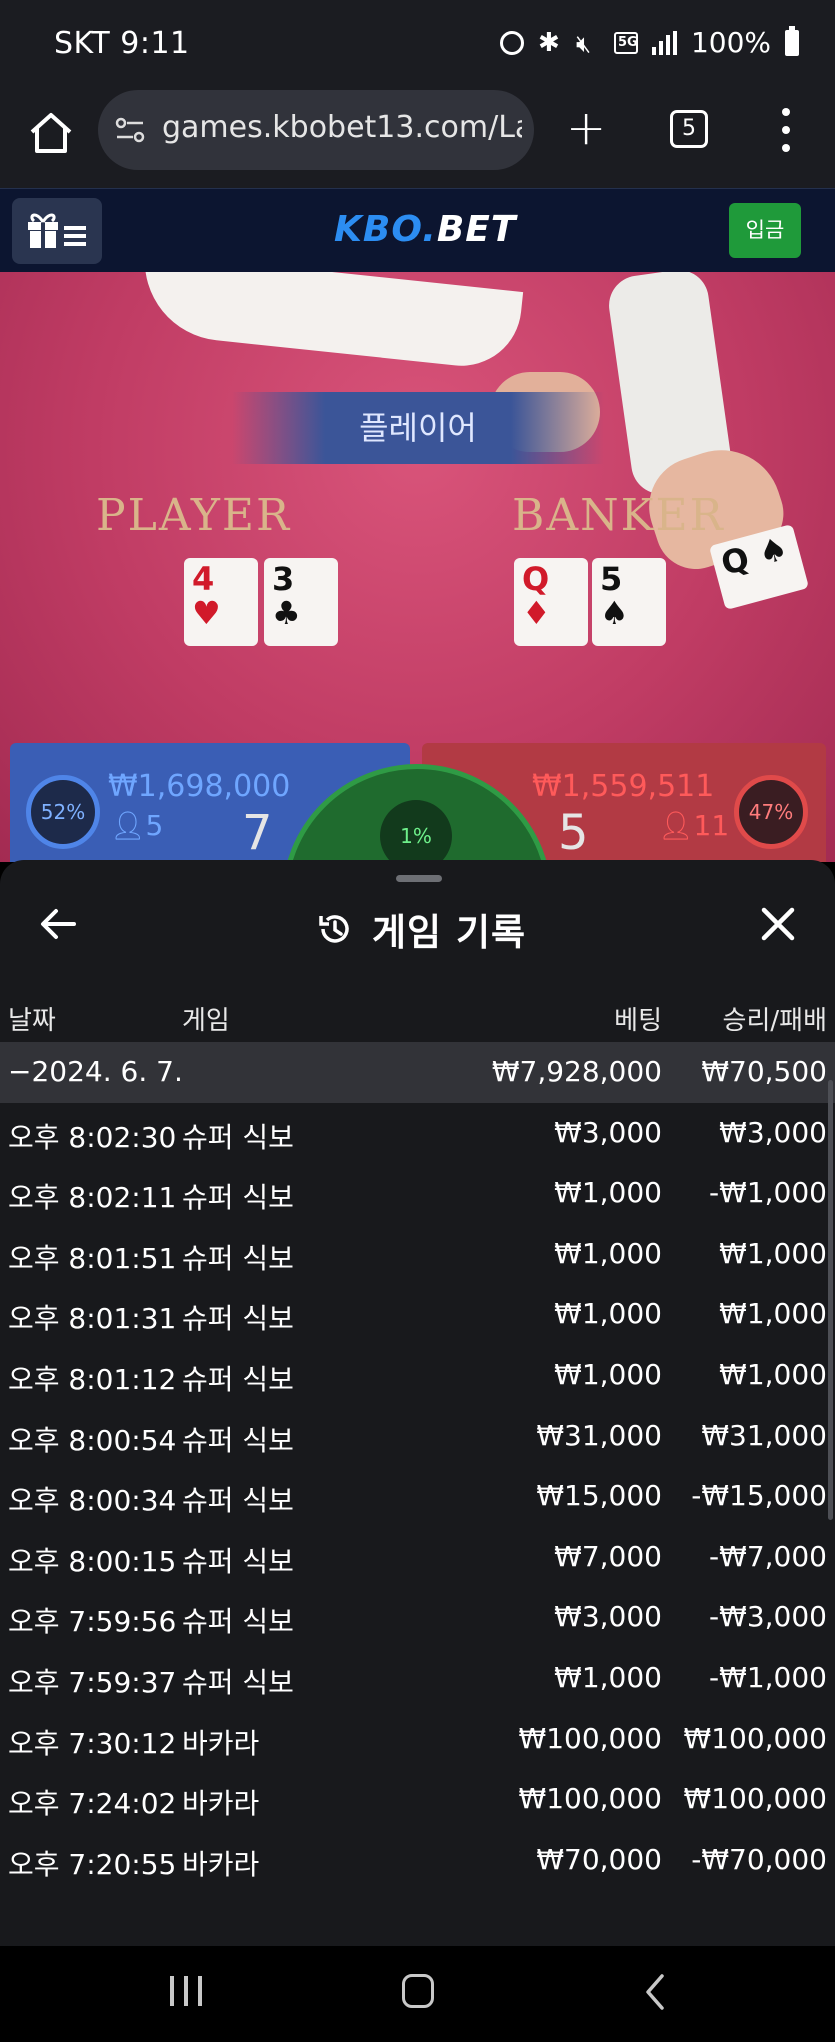  I want to click on table-row: 오후 8:00:54 슈퍼 식보 ₩31,000 ₩31,000, so click(417, 1436).